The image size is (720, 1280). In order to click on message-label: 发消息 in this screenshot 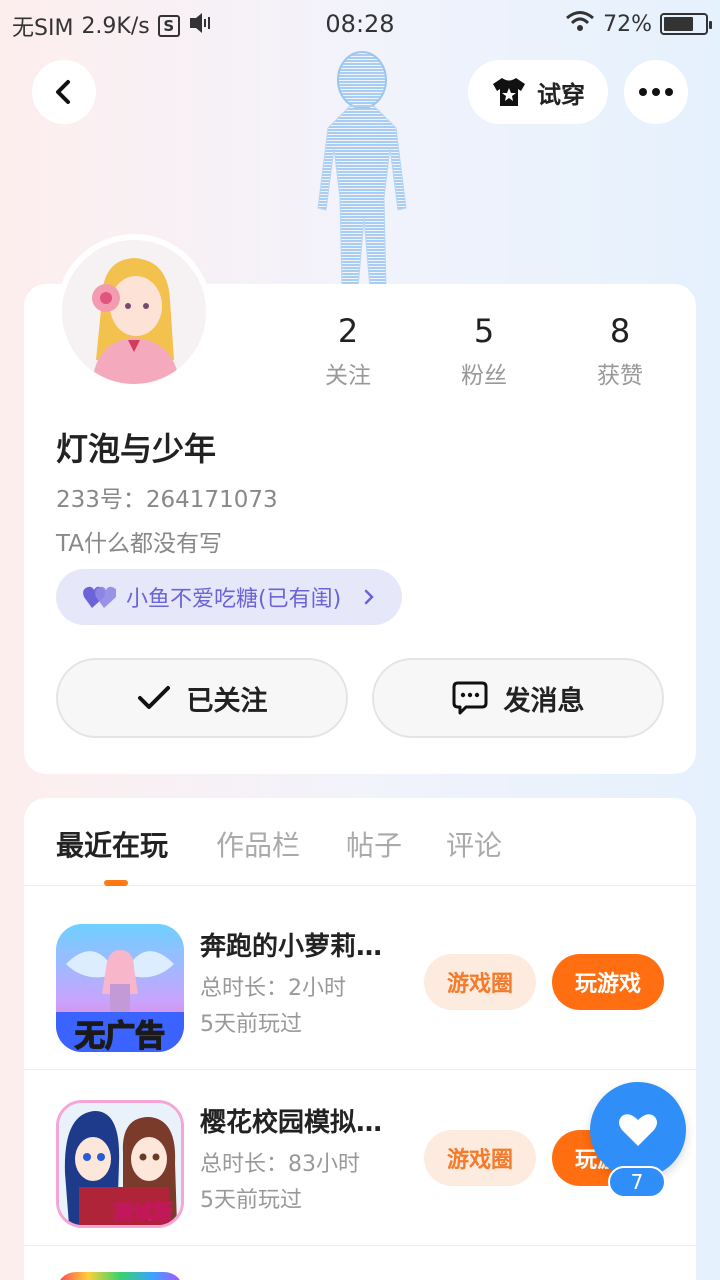, I will do `click(544, 701)`.